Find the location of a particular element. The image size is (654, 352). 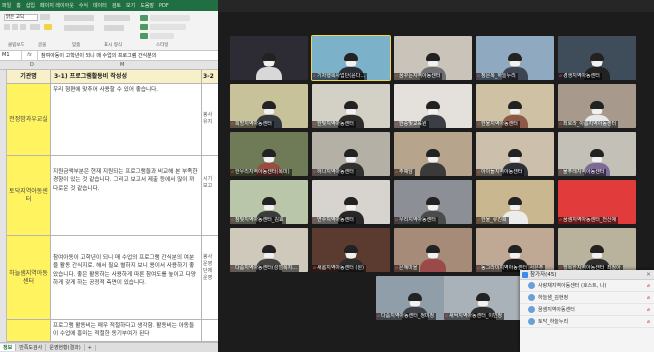

ribbon-tab: 삽입 is located at coordinates (30, 5).